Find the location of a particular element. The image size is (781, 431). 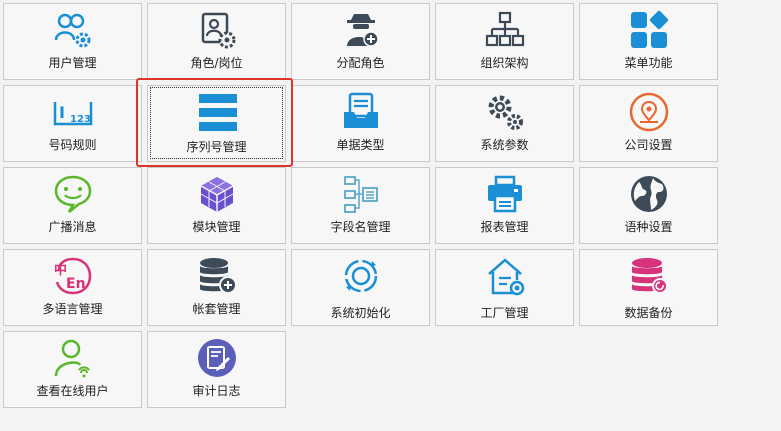

svg-text: 123 is located at coordinates (80, 119).